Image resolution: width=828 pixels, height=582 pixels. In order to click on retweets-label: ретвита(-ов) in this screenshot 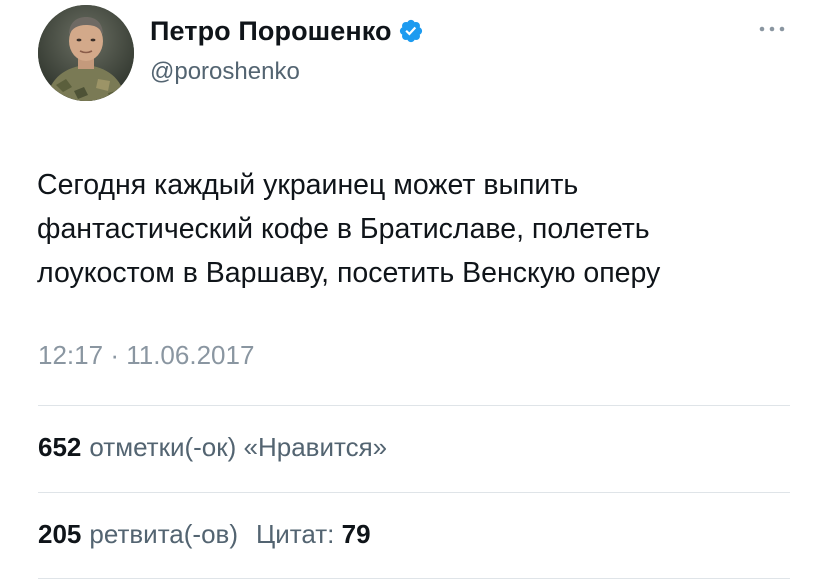, I will do `click(164, 534)`.